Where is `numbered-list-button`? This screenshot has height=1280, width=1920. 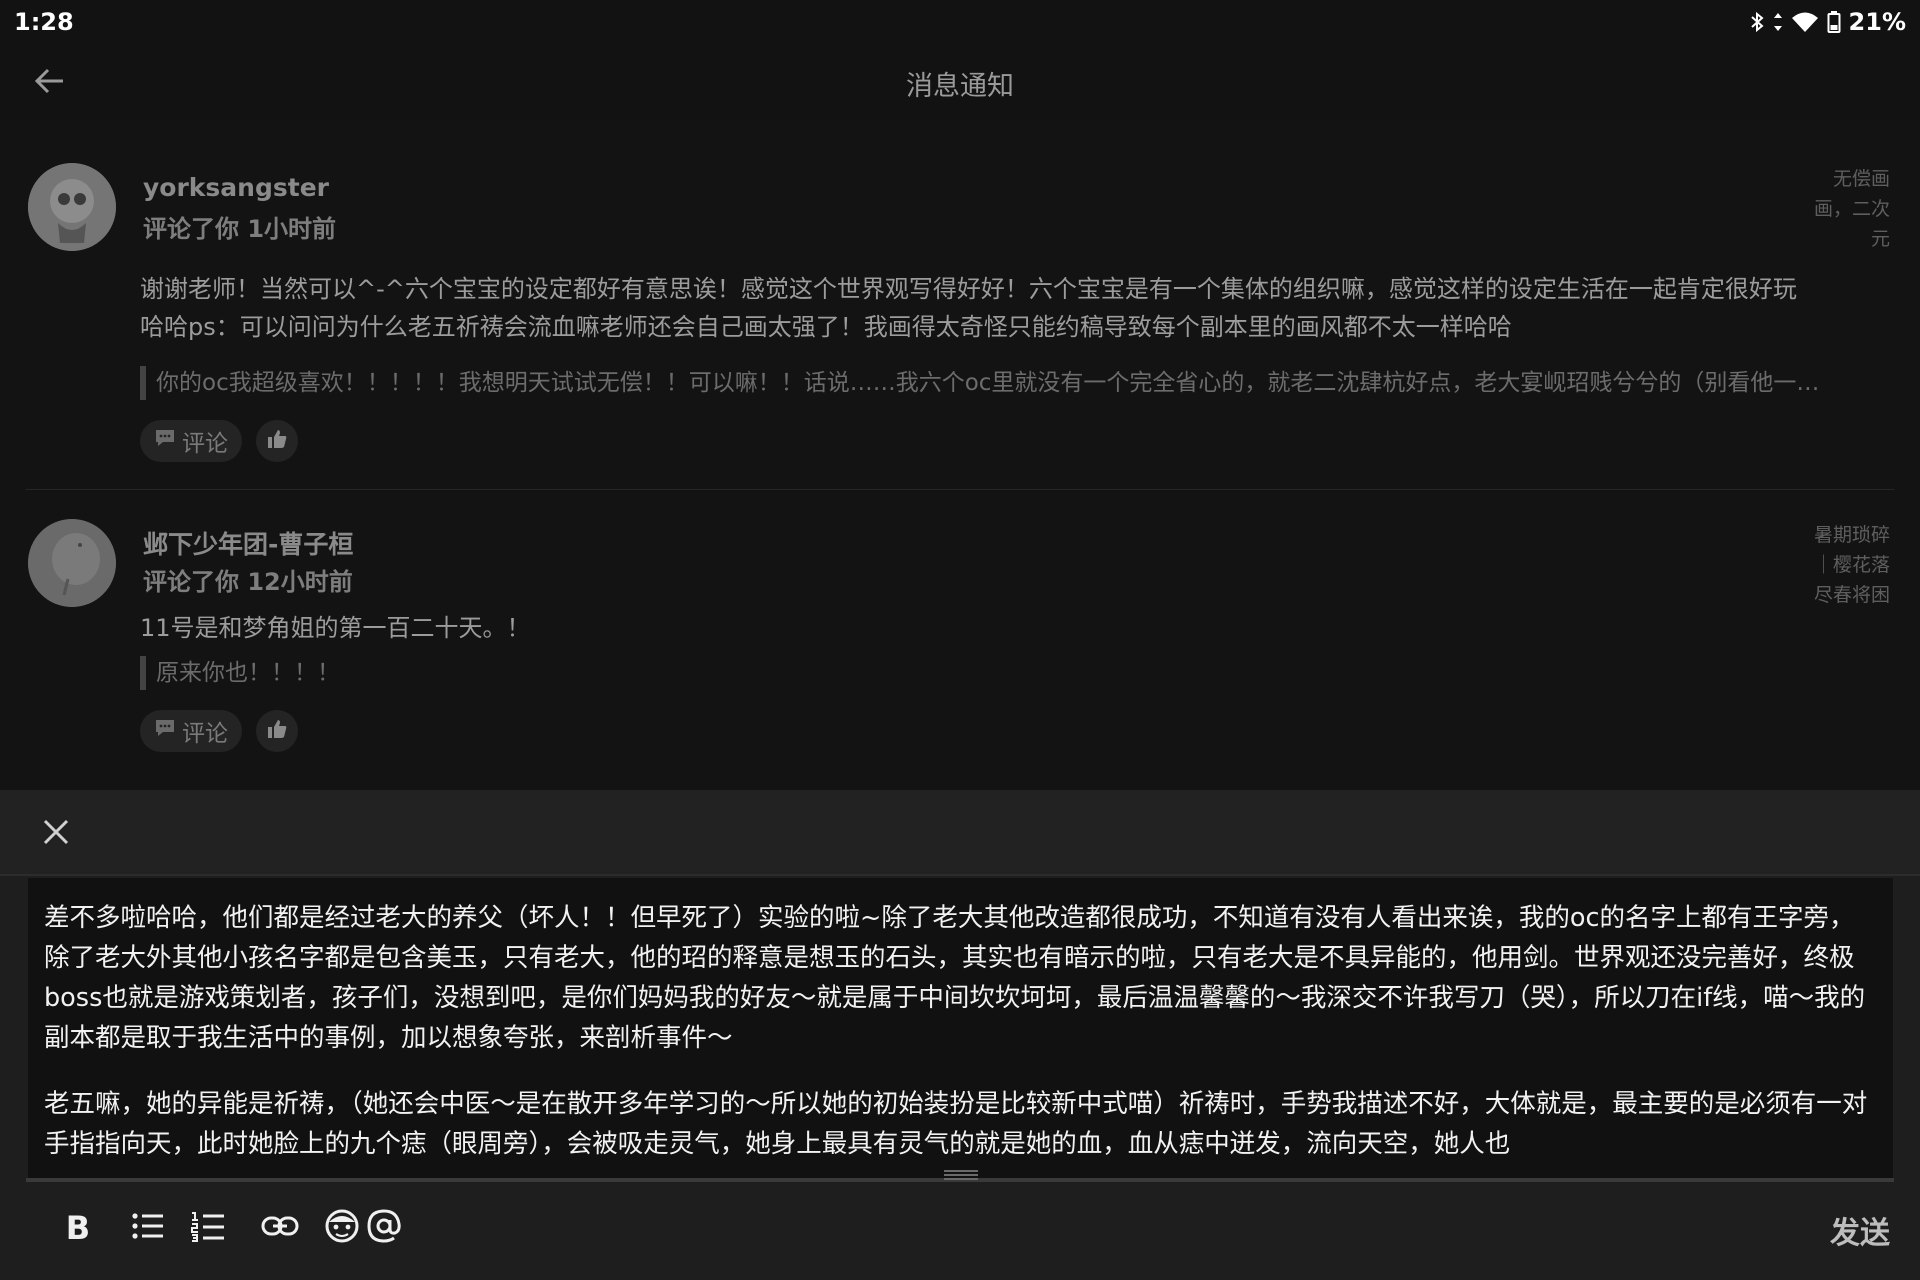 numbered-list-button is located at coordinates (208, 1228).